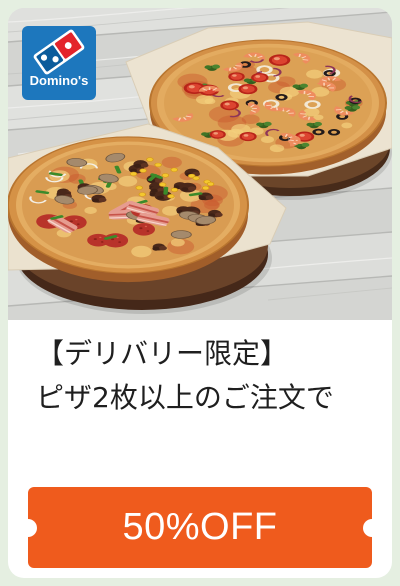  I want to click on discount-label: 50%OFF, so click(200, 527).